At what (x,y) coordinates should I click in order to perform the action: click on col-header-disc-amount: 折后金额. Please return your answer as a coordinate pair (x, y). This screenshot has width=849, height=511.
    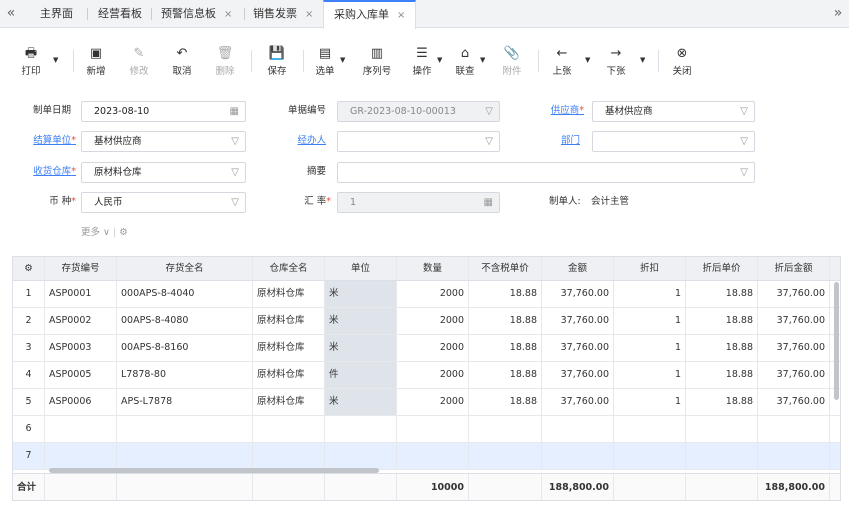
    Looking at the image, I should click on (794, 268).